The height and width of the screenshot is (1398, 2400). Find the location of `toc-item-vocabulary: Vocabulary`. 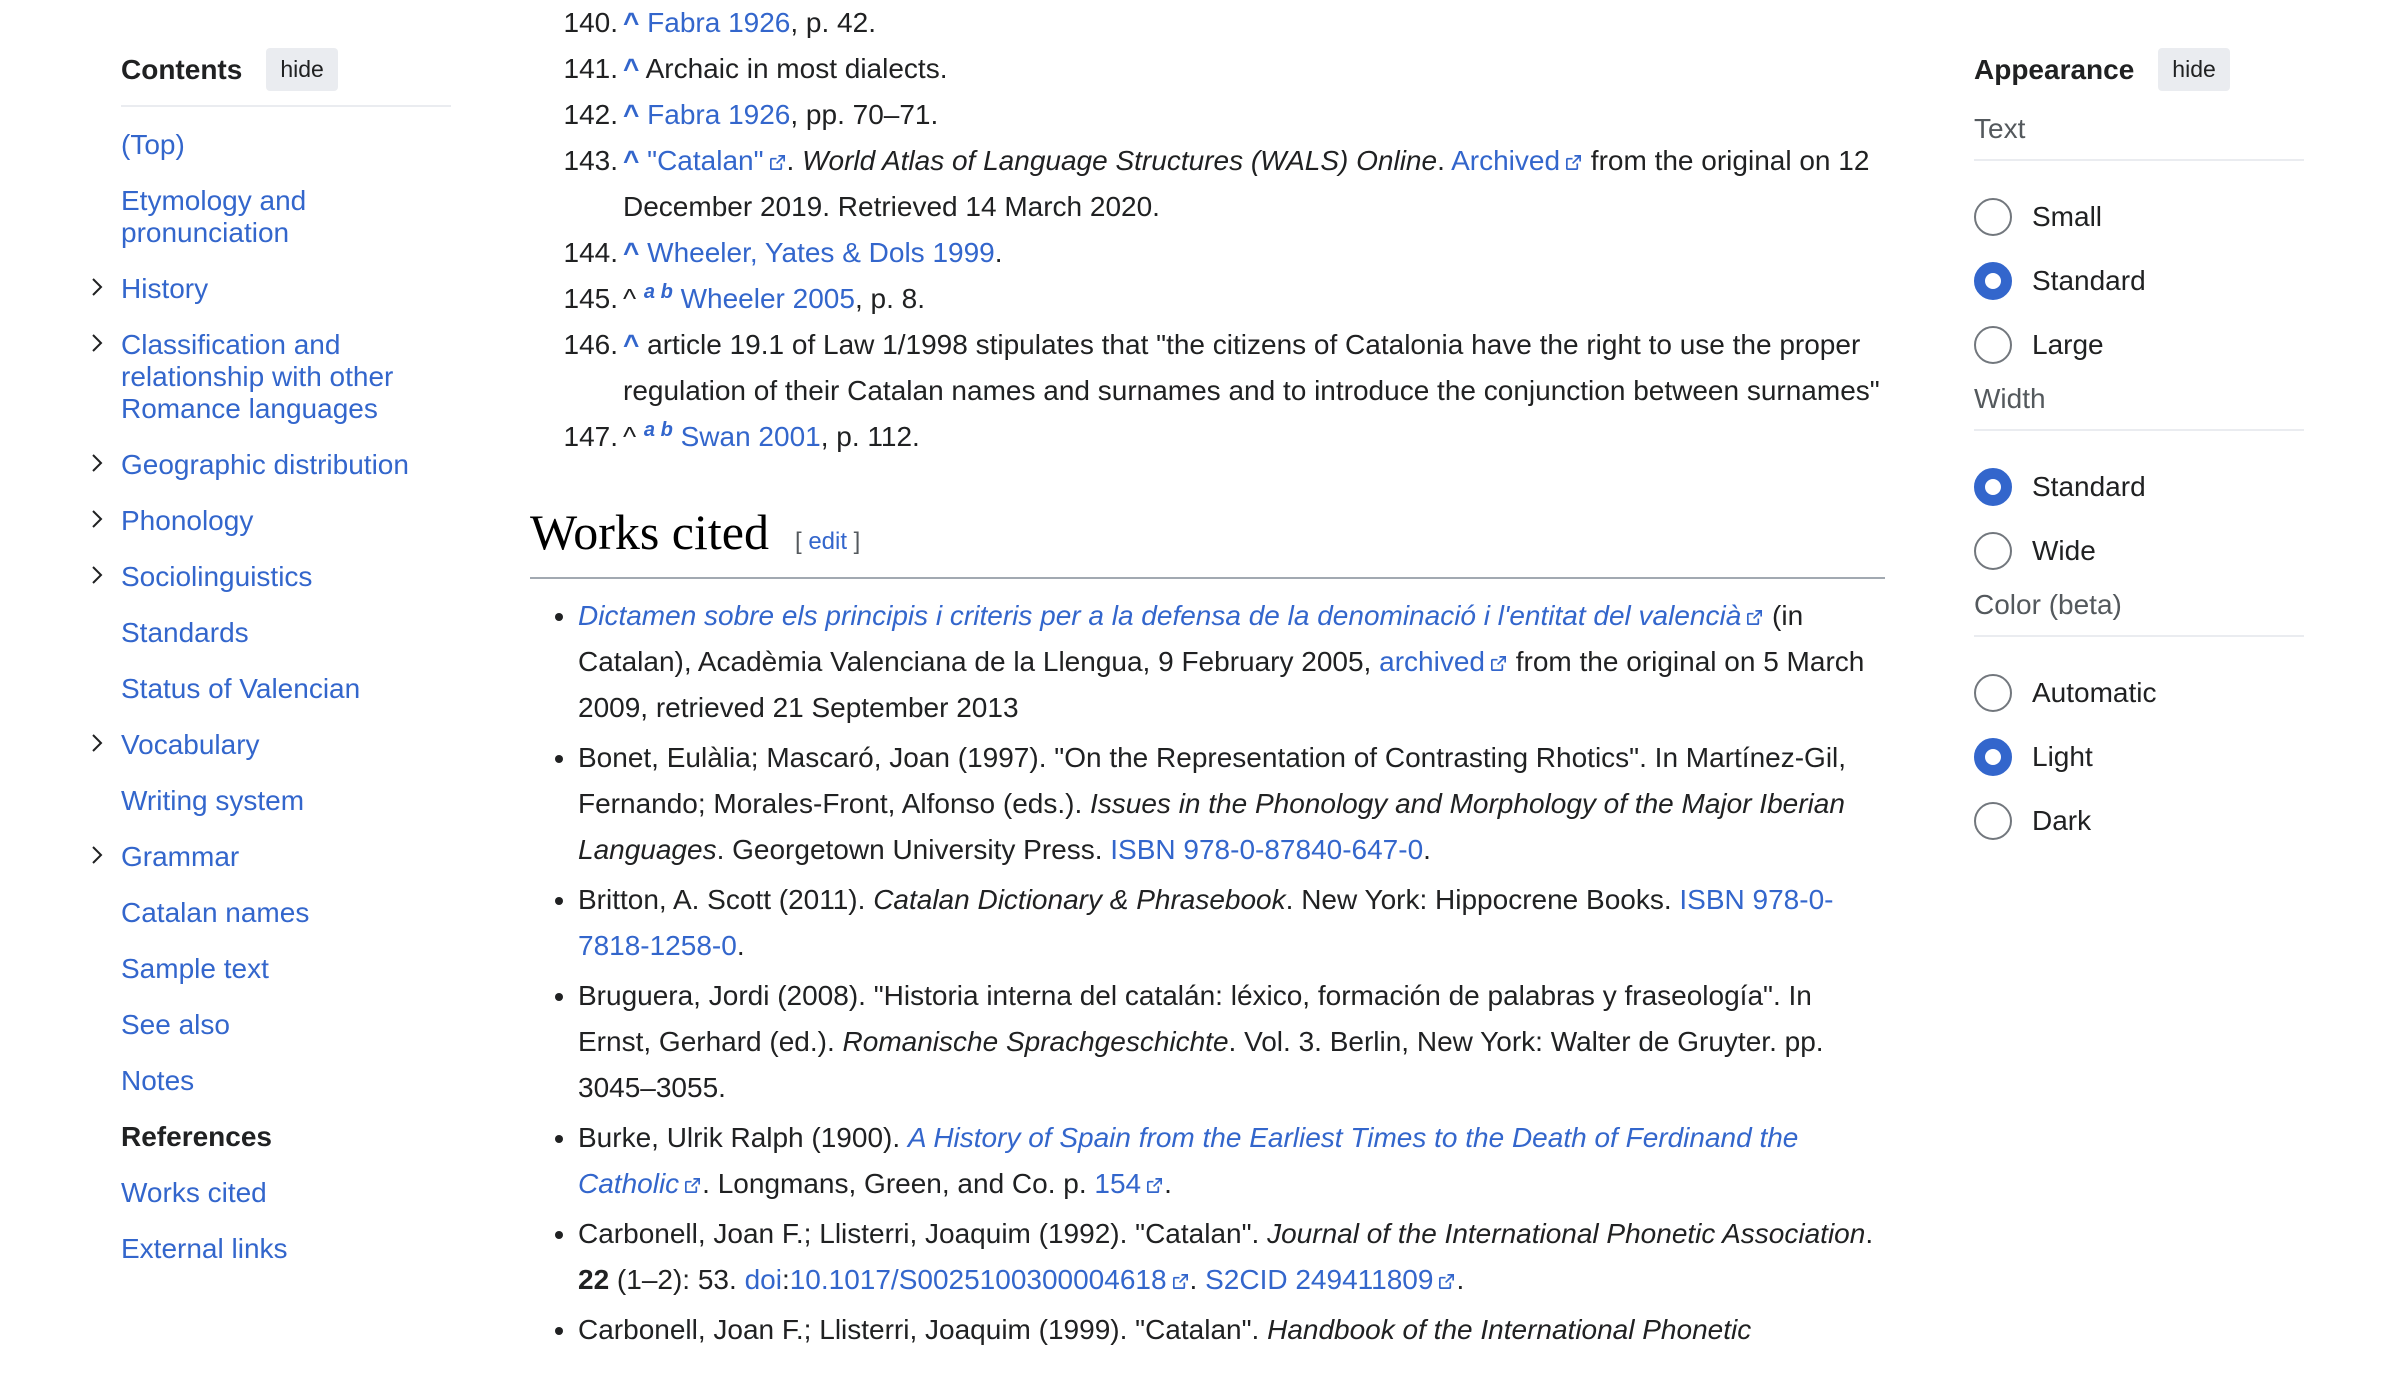

toc-item-vocabulary: Vocabulary is located at coordinates (271, 745).